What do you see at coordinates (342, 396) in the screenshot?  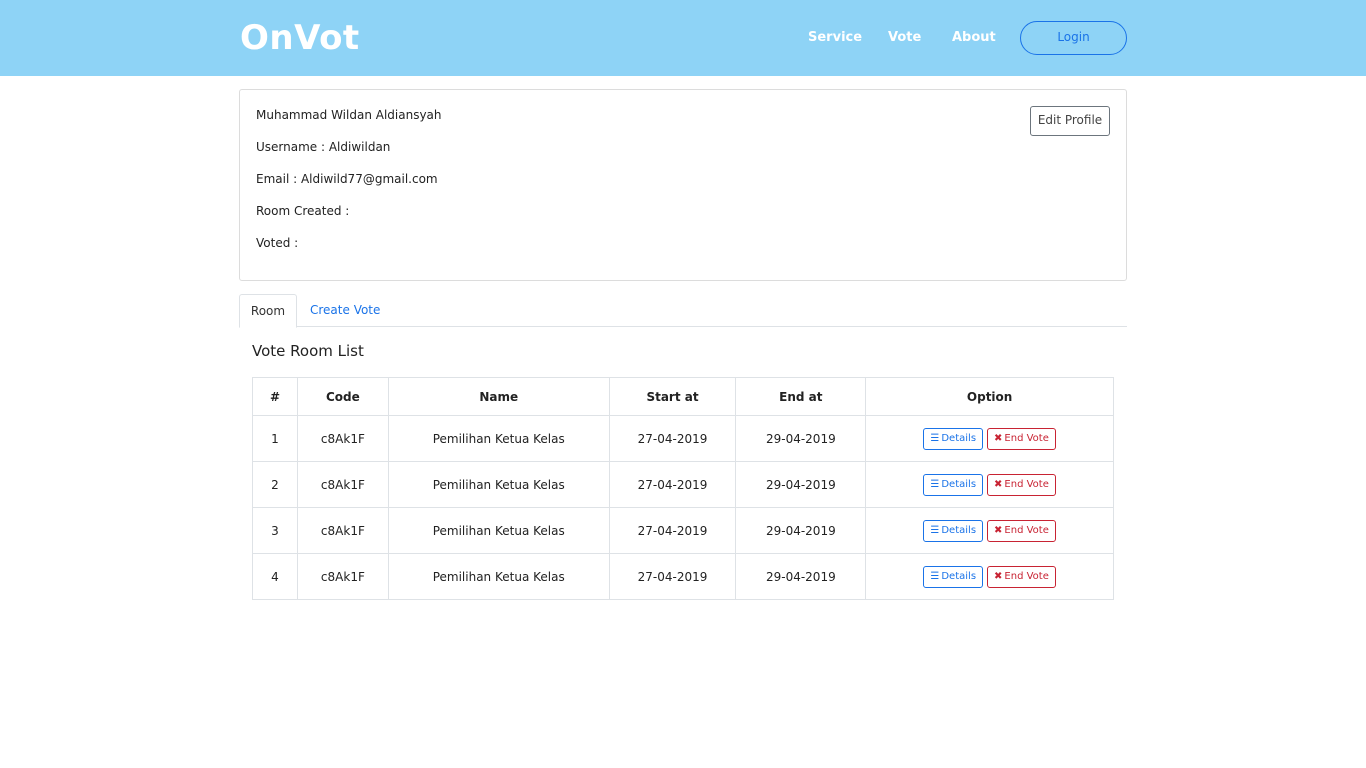 I see `header-code: Code` at bounding box center [342, 396].